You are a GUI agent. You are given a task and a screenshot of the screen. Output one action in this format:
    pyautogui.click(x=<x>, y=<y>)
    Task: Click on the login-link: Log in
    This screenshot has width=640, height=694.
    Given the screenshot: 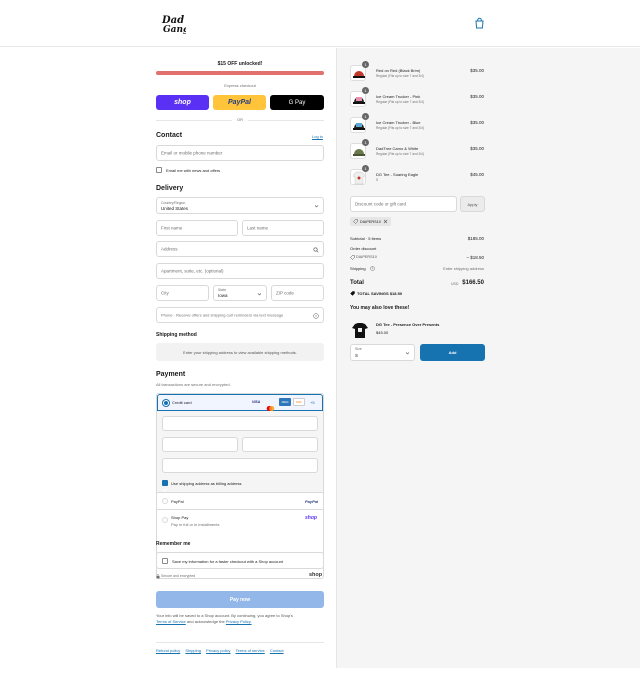 What is the action you would take?
    pyautogui.click(x=317, y=136)
    